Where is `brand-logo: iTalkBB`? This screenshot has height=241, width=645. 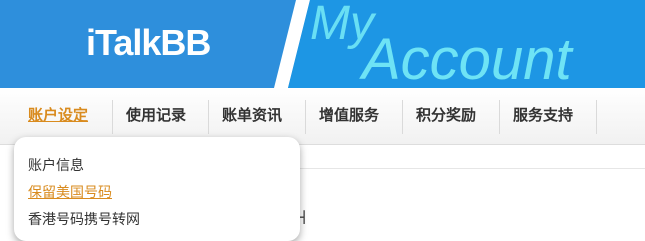 brand-logo: iTalkBB is located at coordinates (148, 43).